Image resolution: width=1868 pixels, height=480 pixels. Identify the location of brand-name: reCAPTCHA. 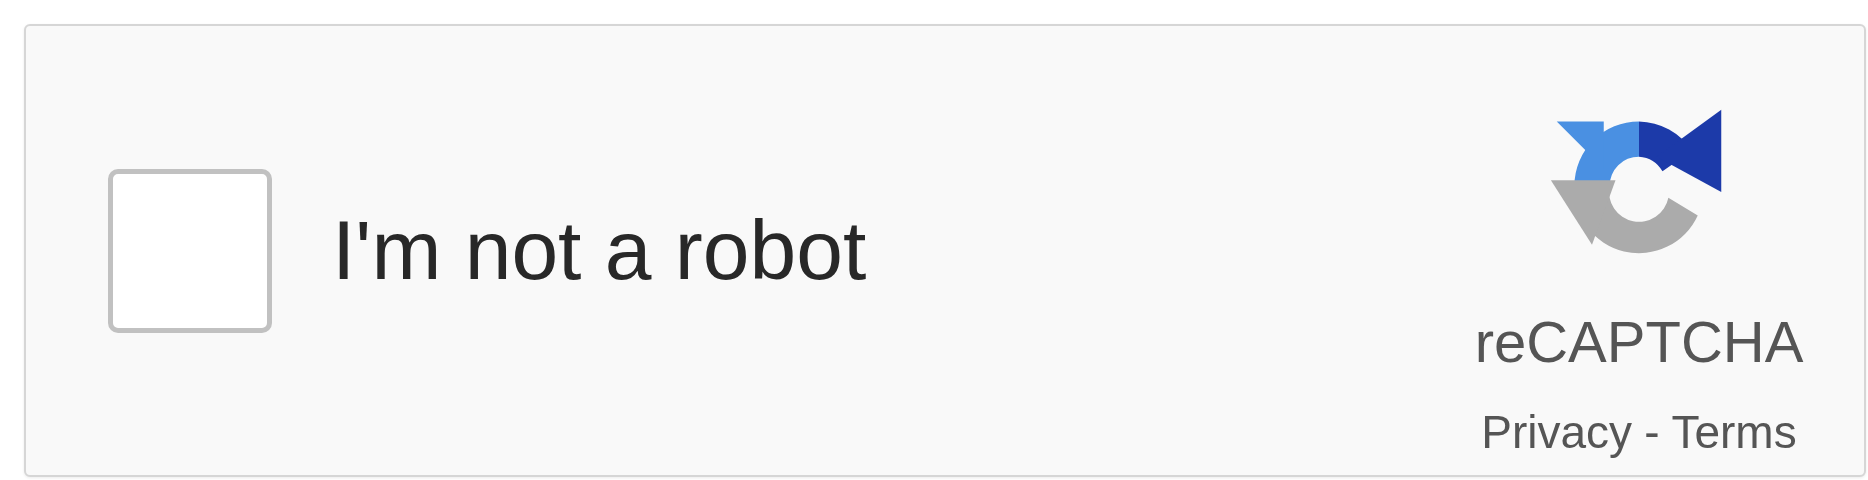
(1639, 341).